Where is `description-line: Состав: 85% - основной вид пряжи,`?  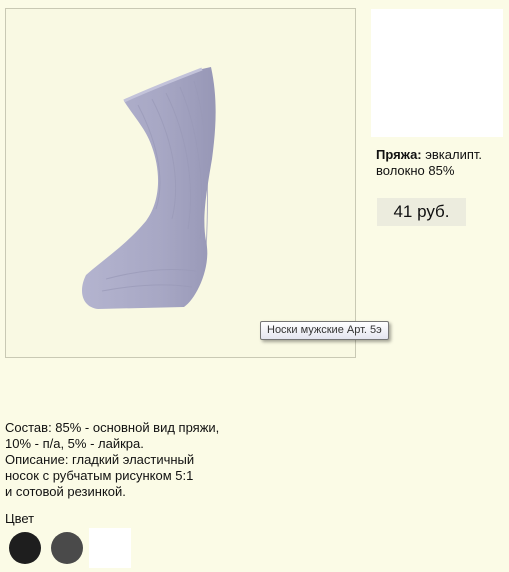 description-line: Состав: 85% - основной вид пряжи, is located at coordinates (112, 427).